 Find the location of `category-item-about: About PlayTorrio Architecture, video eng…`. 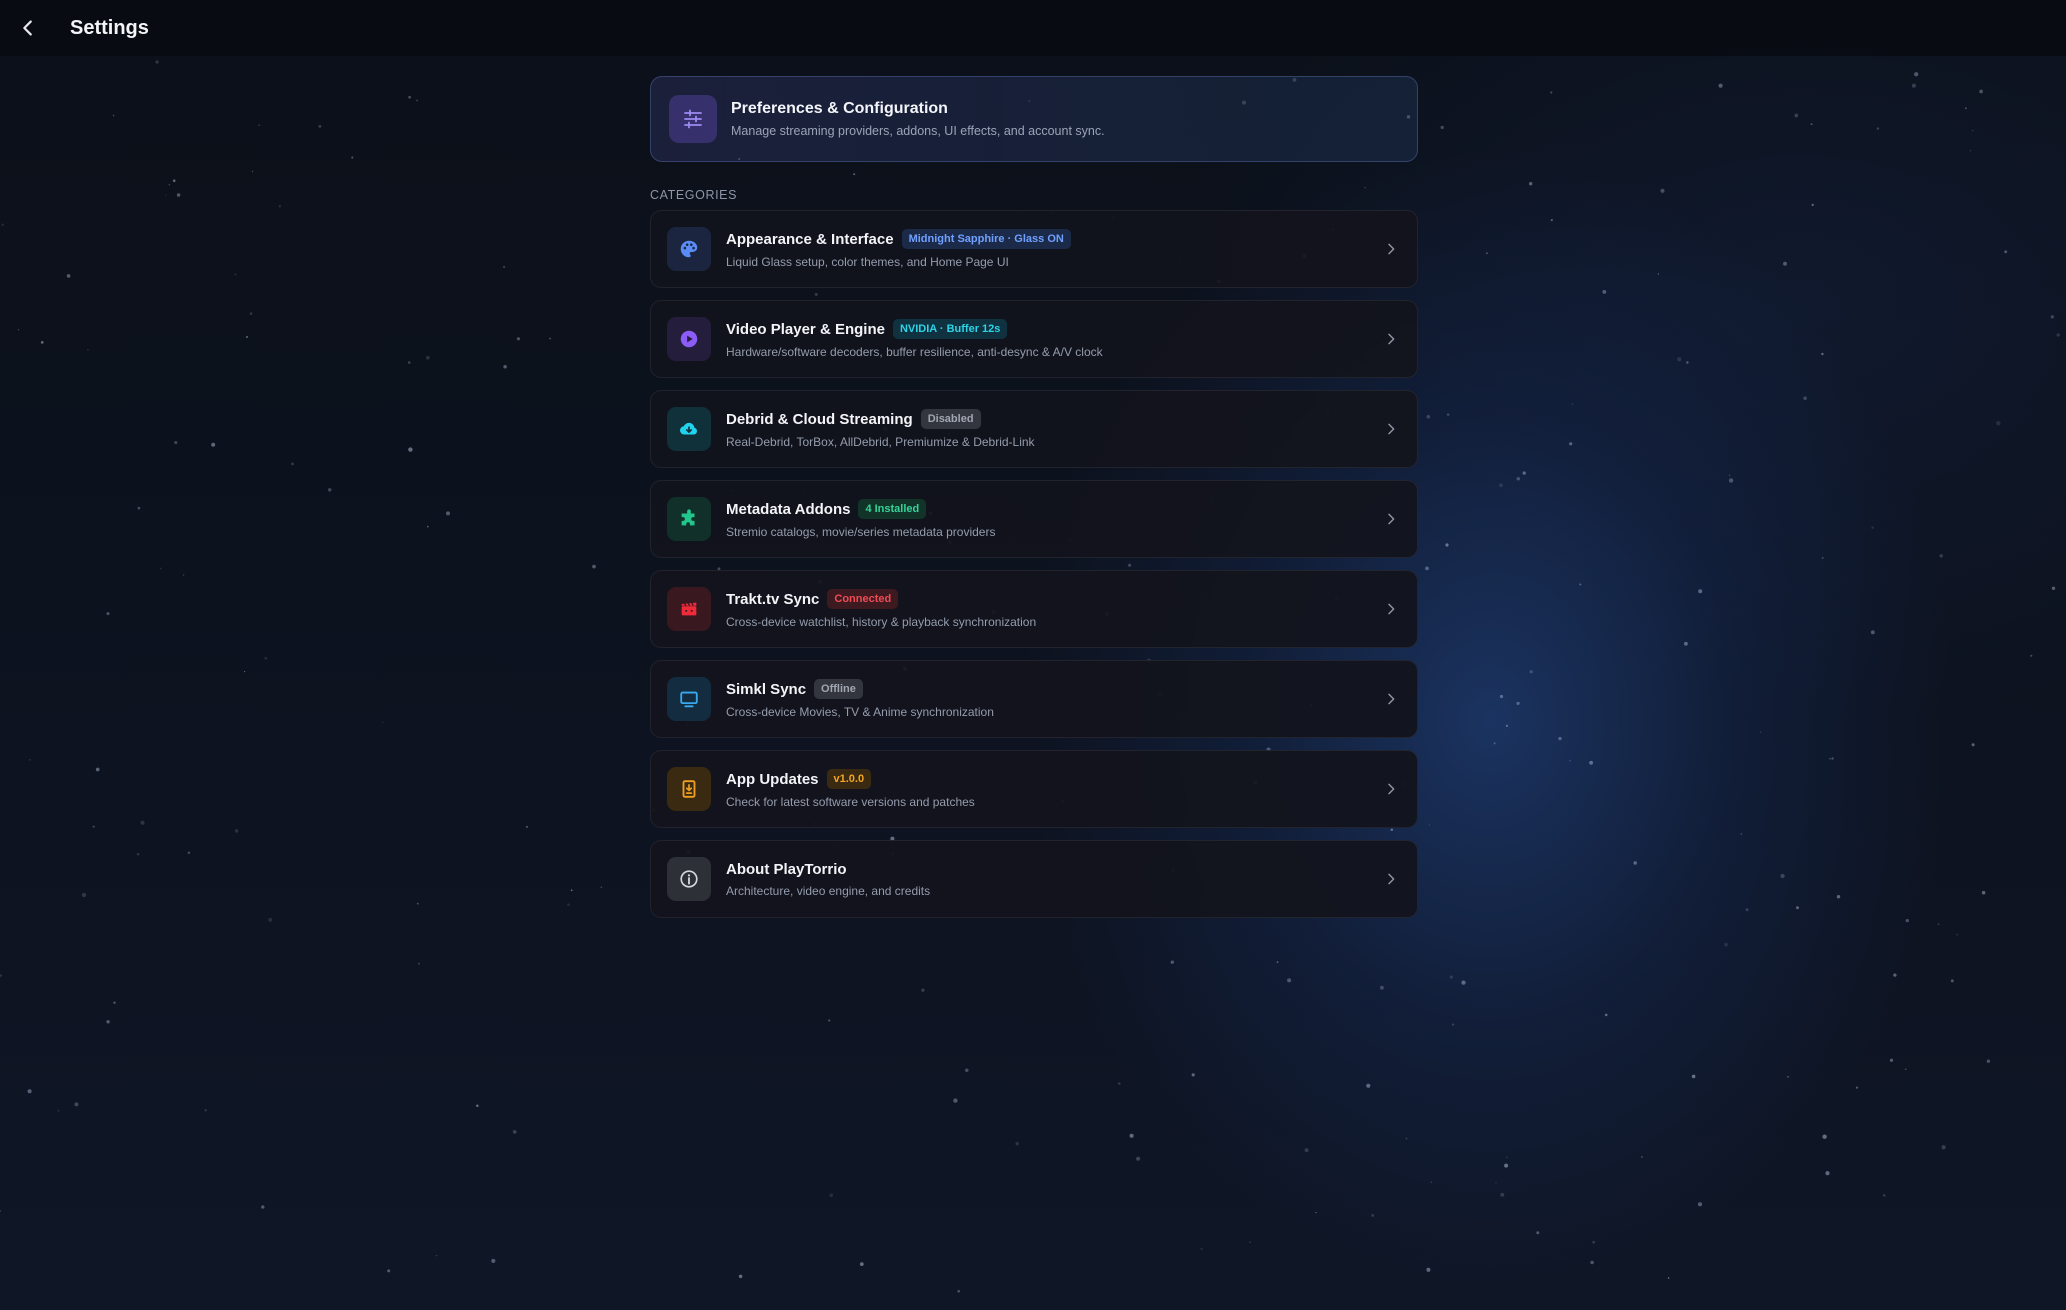

category-item-about: About PlayTorrio Architecture, video eng… is located at coordinates (1034, 879).